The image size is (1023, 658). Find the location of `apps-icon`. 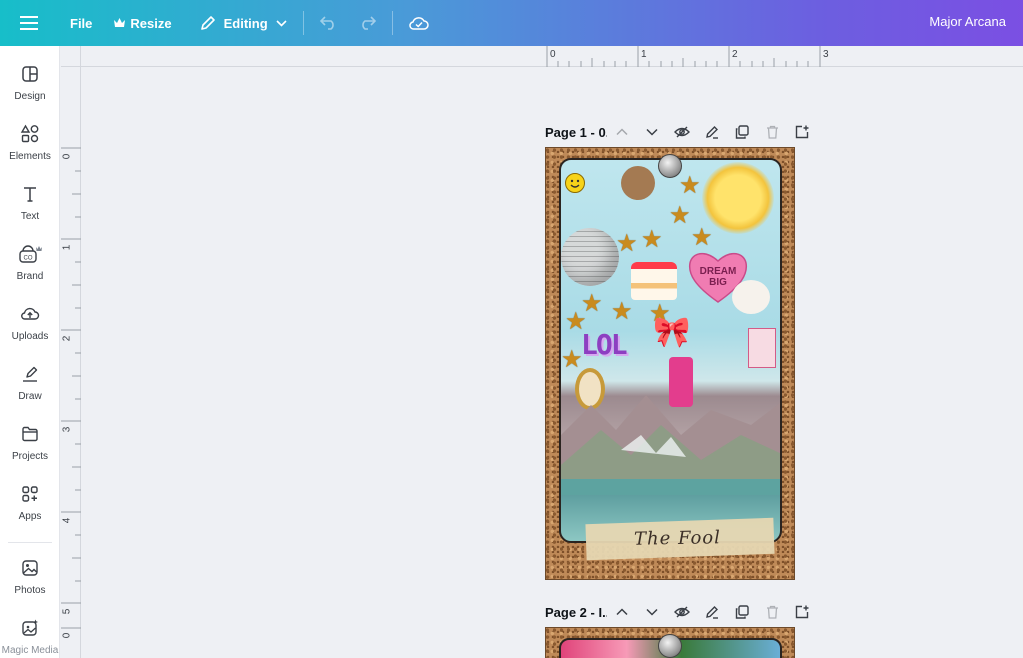

apps-icon is located at coordinates (30, 495).